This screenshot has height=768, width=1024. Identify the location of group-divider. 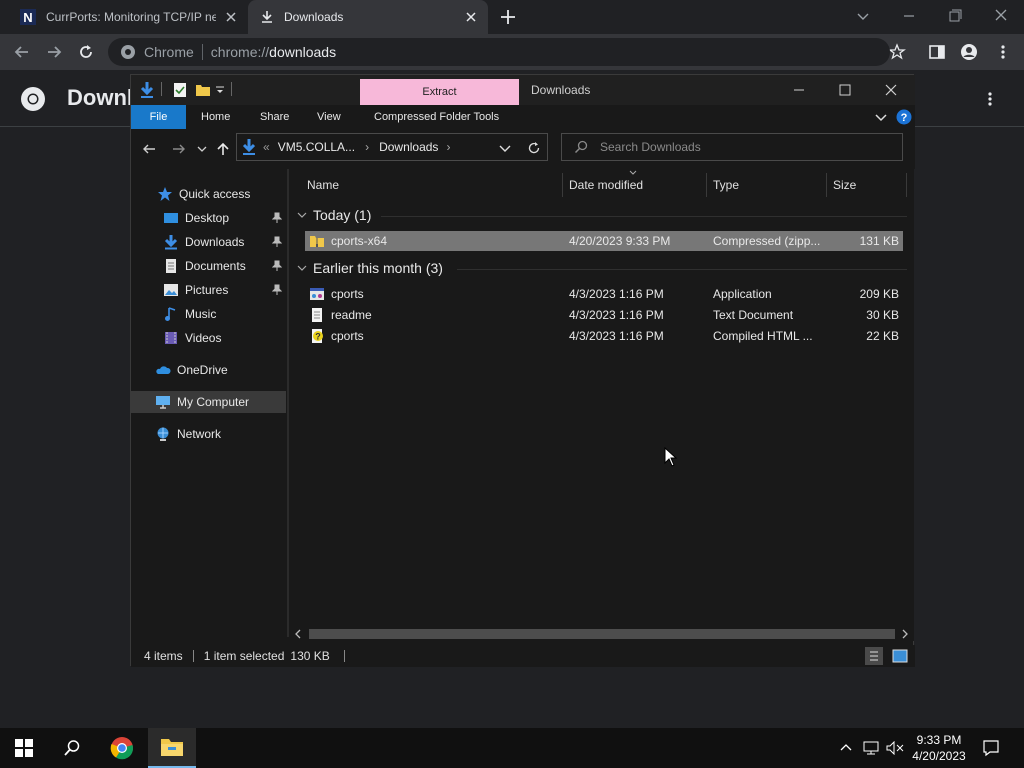
(644, 216).